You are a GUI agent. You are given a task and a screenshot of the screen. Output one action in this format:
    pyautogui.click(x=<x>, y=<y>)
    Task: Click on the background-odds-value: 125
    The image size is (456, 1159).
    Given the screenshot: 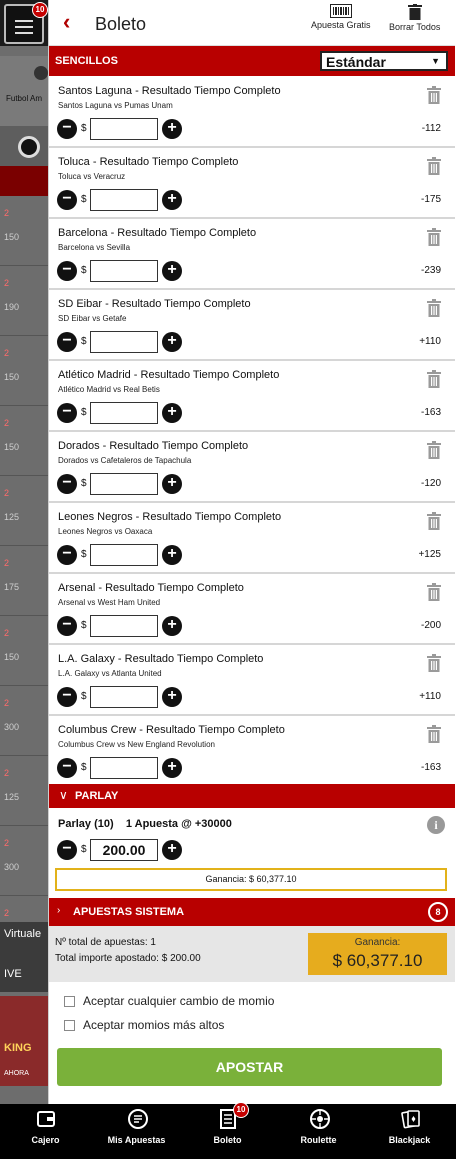 What is the action you would take?
    pyautogui.click(x=12, y=797)
    